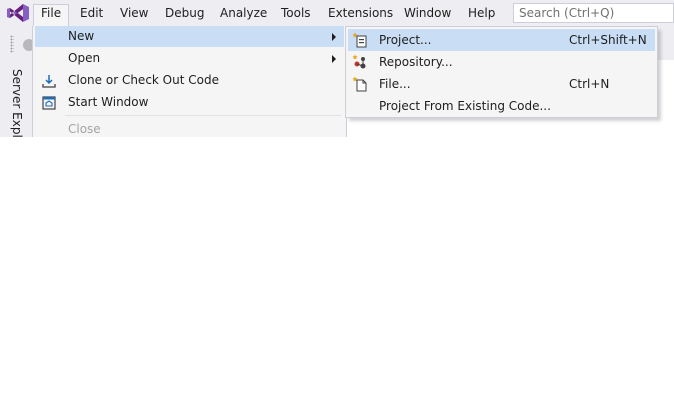 The height and width of the screenshot is (414, 674). What do you see at coordinates (501, 40) in the screenshot?
I see `new-submenu-item-project: Project... Ctrl+Shift+N` at bounding box center [501, 40].